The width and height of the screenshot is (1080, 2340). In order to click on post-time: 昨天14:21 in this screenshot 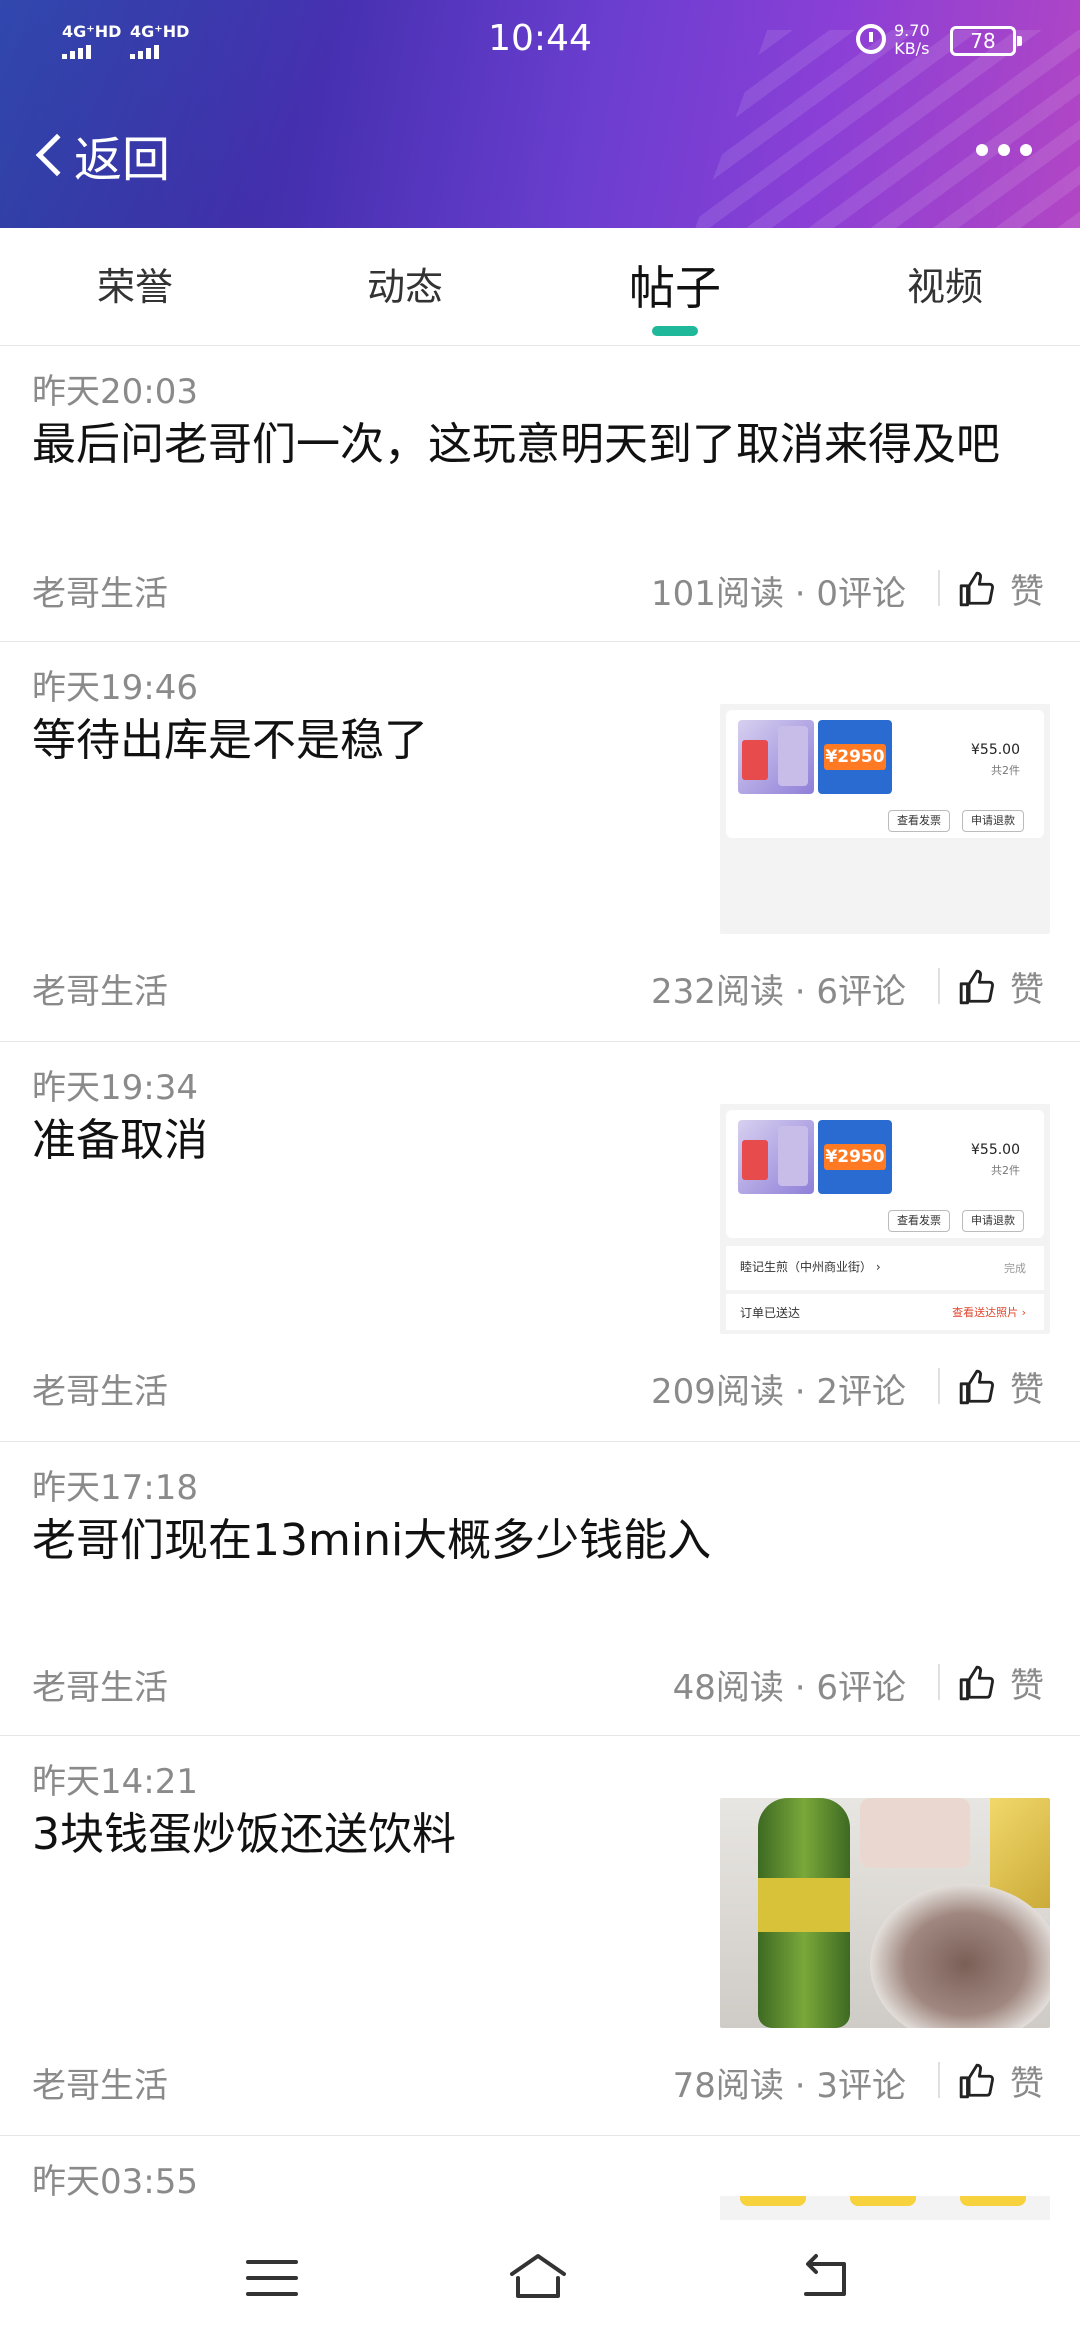, I will do `click(115, 1782)`.